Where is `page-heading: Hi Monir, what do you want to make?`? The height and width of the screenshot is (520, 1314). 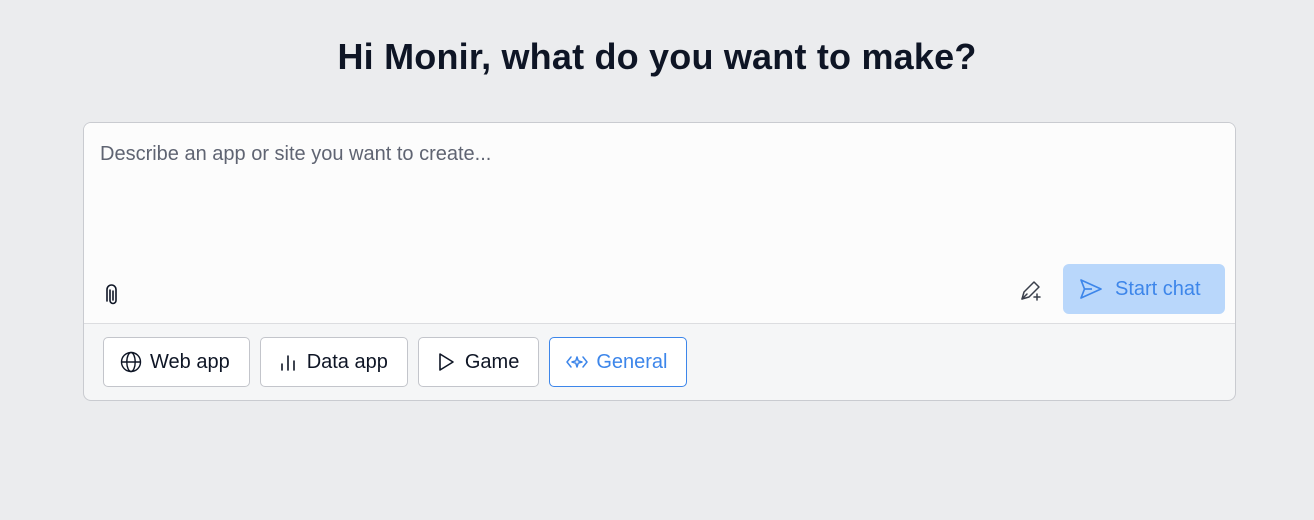
page-heading: Hi Monir, what do you want to make? is located at coordinates (657, 56).